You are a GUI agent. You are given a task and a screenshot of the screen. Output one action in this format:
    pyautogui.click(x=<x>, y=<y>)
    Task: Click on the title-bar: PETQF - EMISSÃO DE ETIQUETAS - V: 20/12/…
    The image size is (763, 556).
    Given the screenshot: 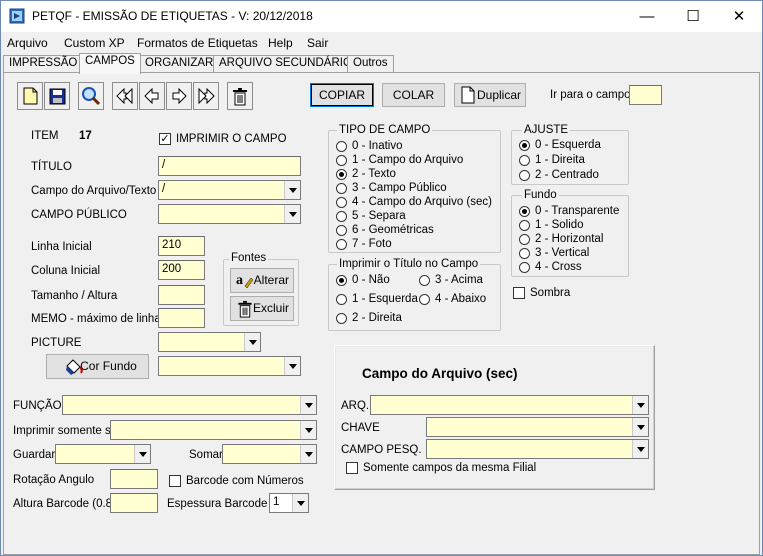 What is the action you would take?
    pyautogui.click(x=381, y=16)
    